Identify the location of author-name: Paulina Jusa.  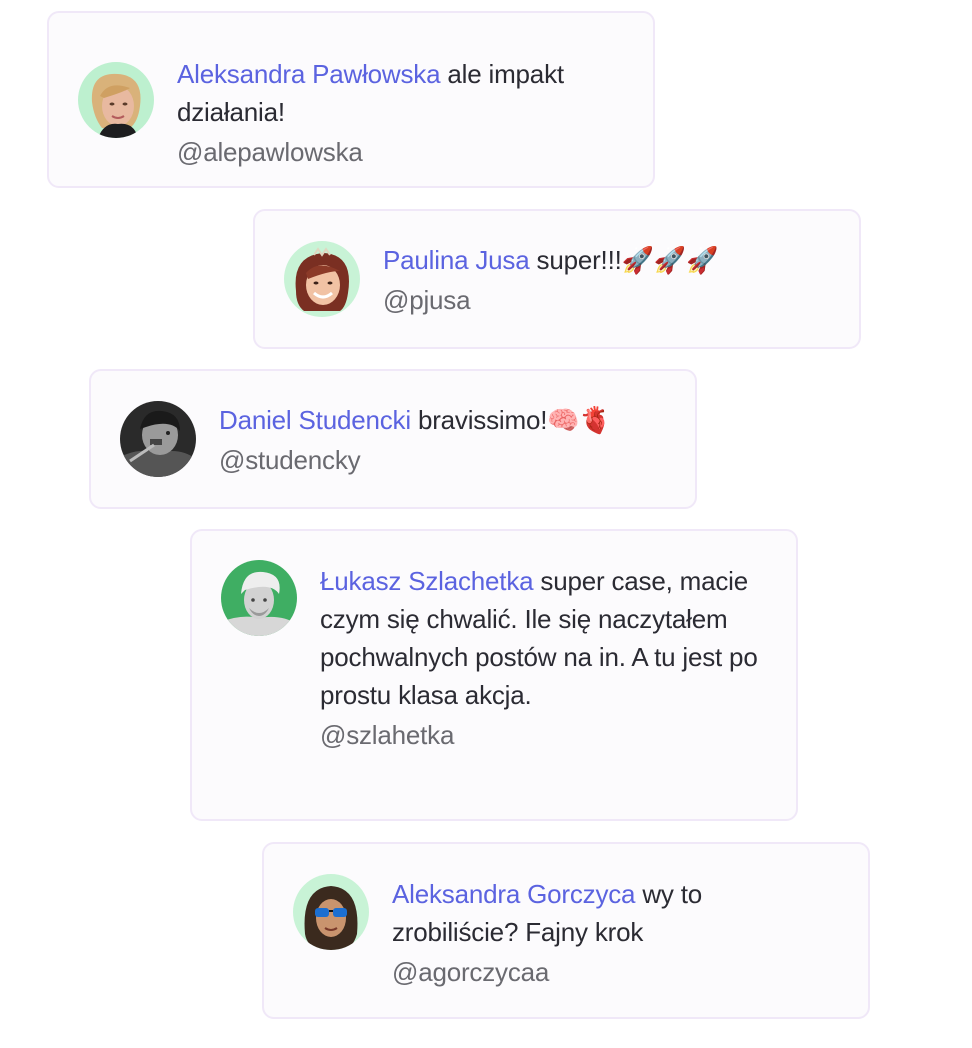
(456, 260).